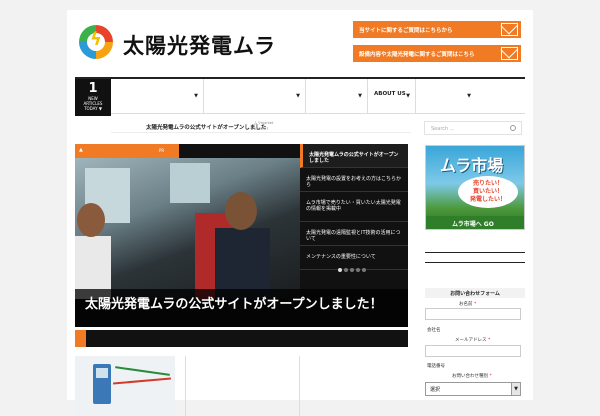 Image resolution: width=600 pixels, height=416 pixels. Describe the element at coordinates (354, 156) in the screenshot. I see `slide-list-item: 太陽光発電ムラの公式サイトがオープンしました` at that location.